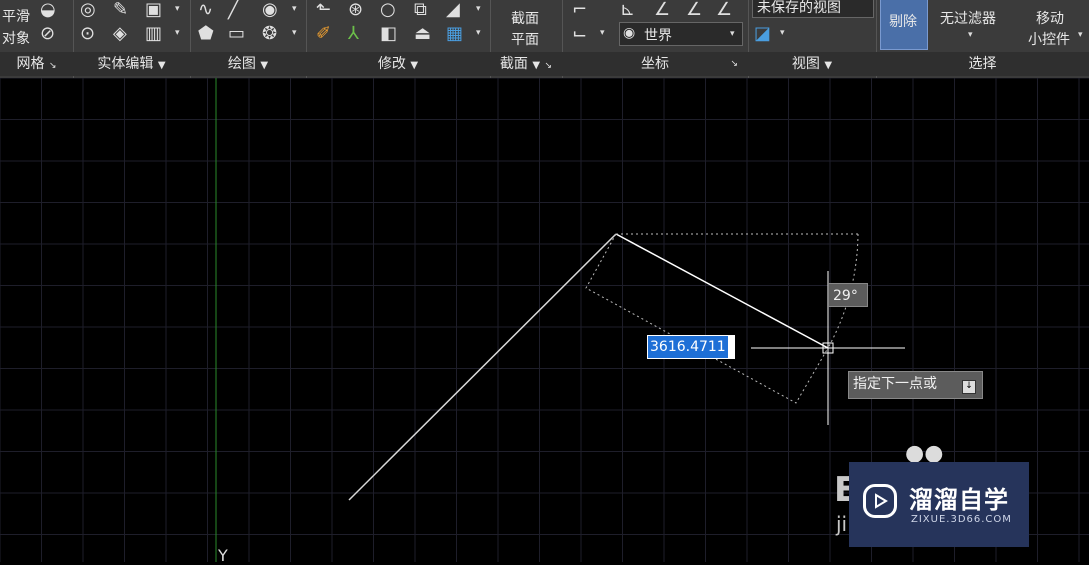  Describe the element at coordinates (525, 18) in the screenshot. I see `section-plane-label-1: 截面` at that location.